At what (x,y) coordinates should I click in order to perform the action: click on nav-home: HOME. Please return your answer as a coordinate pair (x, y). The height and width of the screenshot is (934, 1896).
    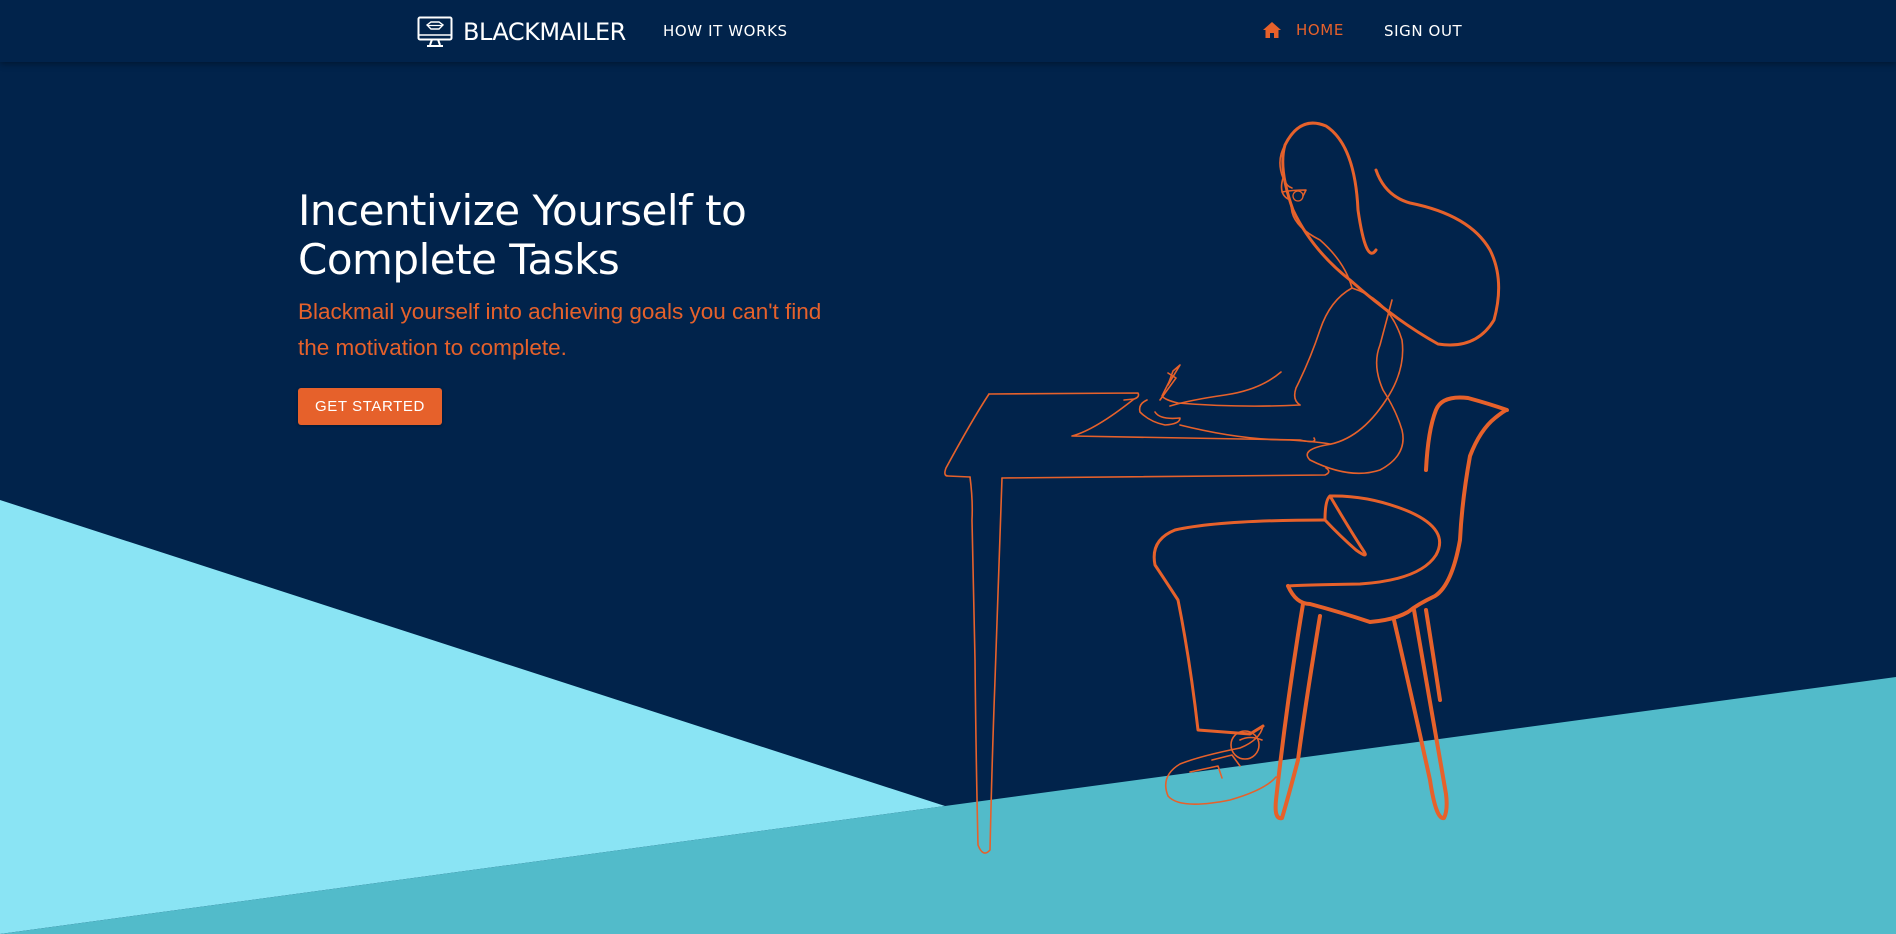
    Looking at the image, I should click on (1303, 30).